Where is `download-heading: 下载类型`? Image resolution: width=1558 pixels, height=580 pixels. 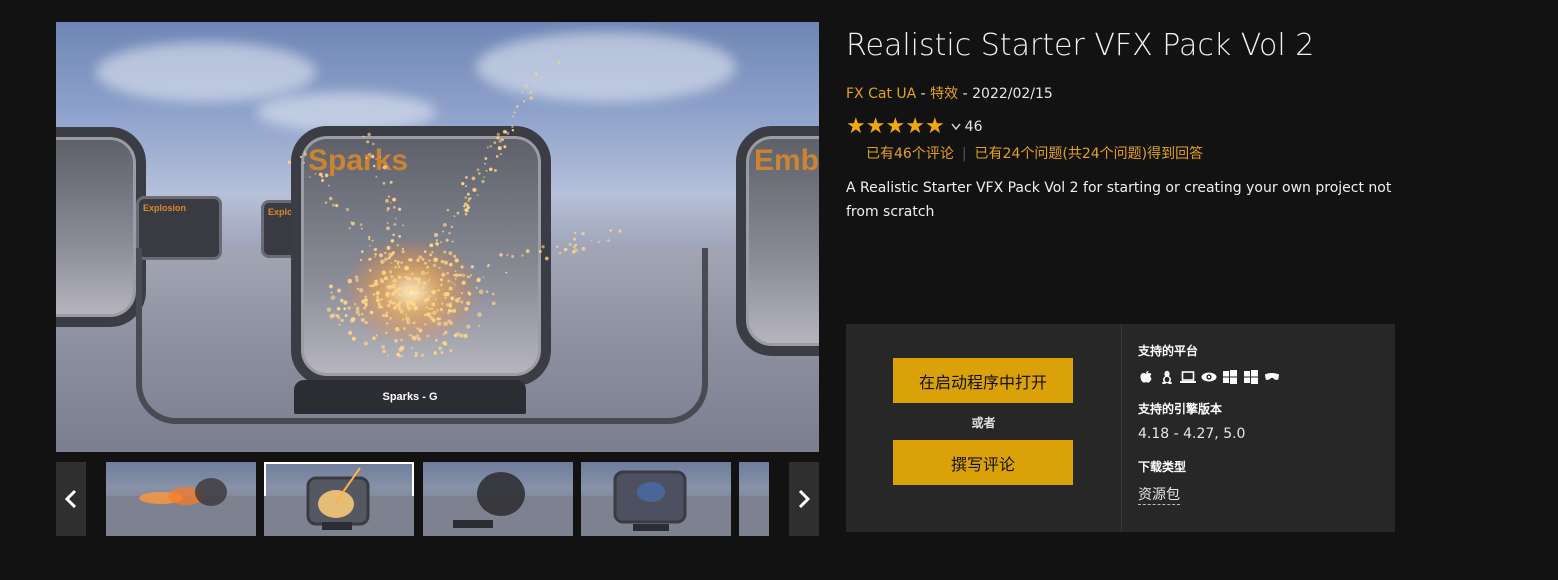
download-heading: 下载类型 is located at coordinates (1162, 467).